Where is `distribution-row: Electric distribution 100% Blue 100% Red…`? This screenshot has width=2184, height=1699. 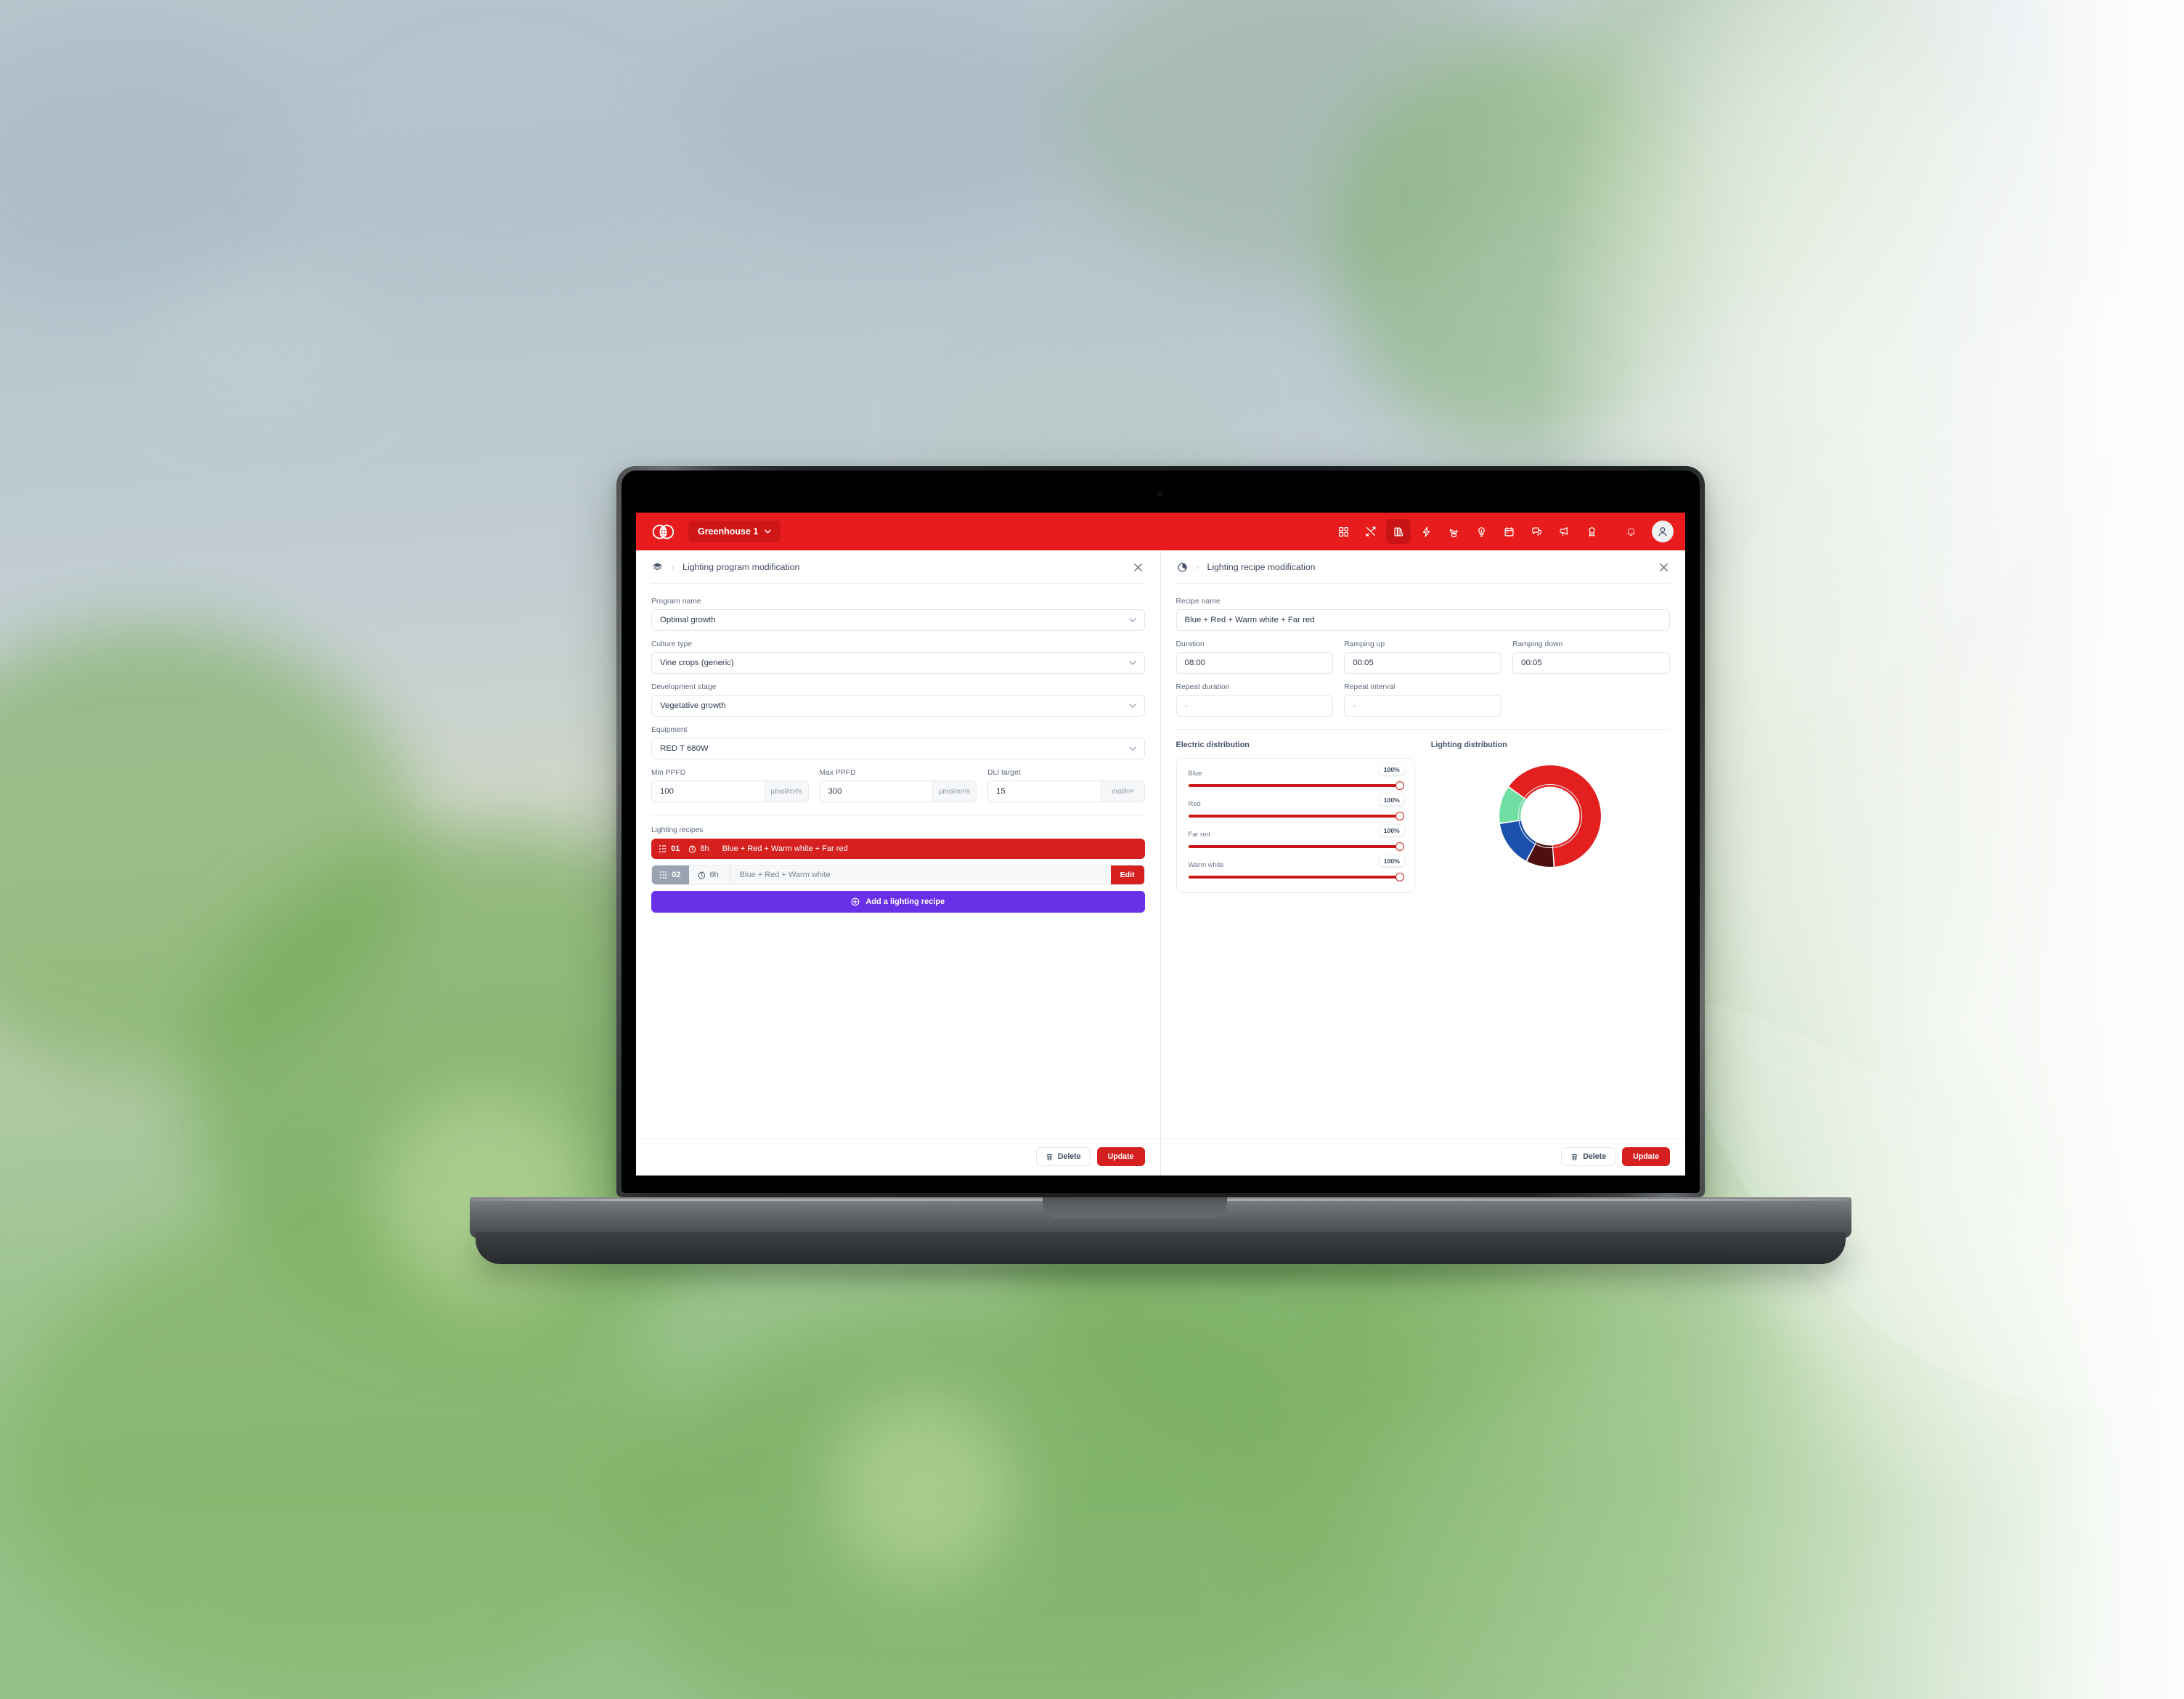
distribution-row: Electric distribution 100% Blue 100% Red… is located at coordinates (1423, 817).